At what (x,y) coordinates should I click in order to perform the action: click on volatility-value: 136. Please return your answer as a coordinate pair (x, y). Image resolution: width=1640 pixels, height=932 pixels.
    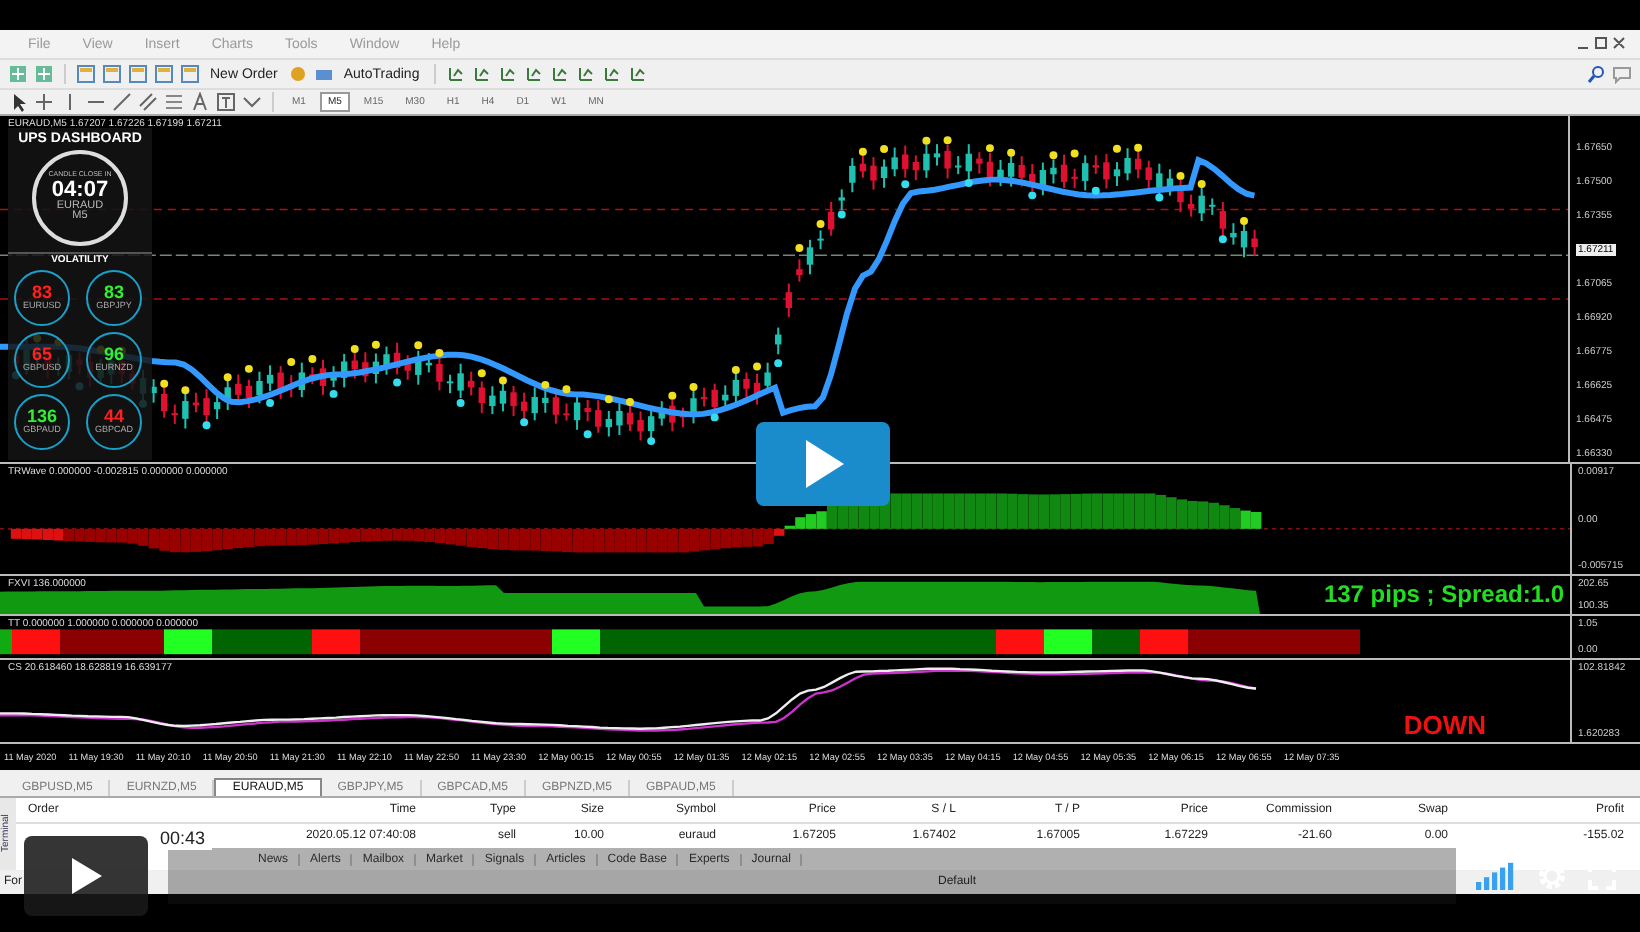
    Looking at the image, I should click on (42, 417).